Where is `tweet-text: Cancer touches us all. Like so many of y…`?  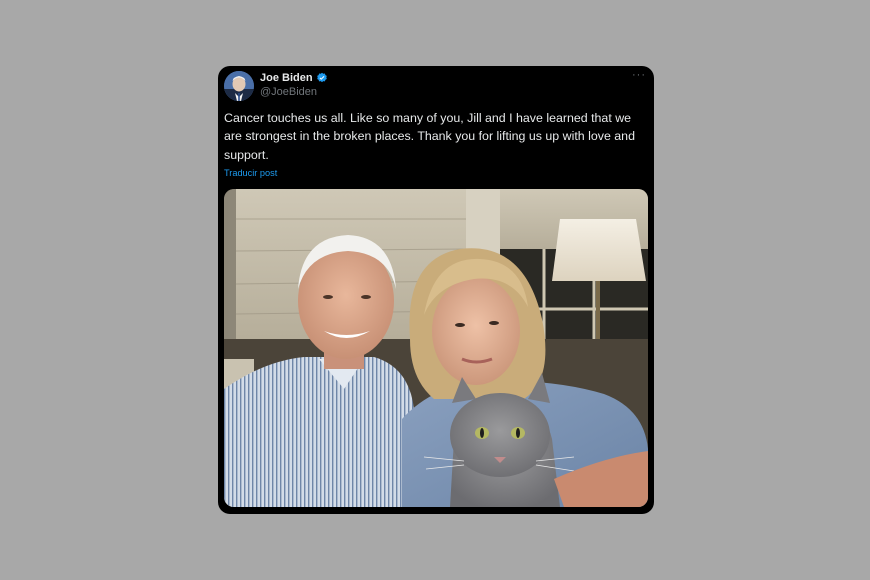 tweet-text: Cancer touches us all. Like so many of y… is located at coordinates (429, 136).